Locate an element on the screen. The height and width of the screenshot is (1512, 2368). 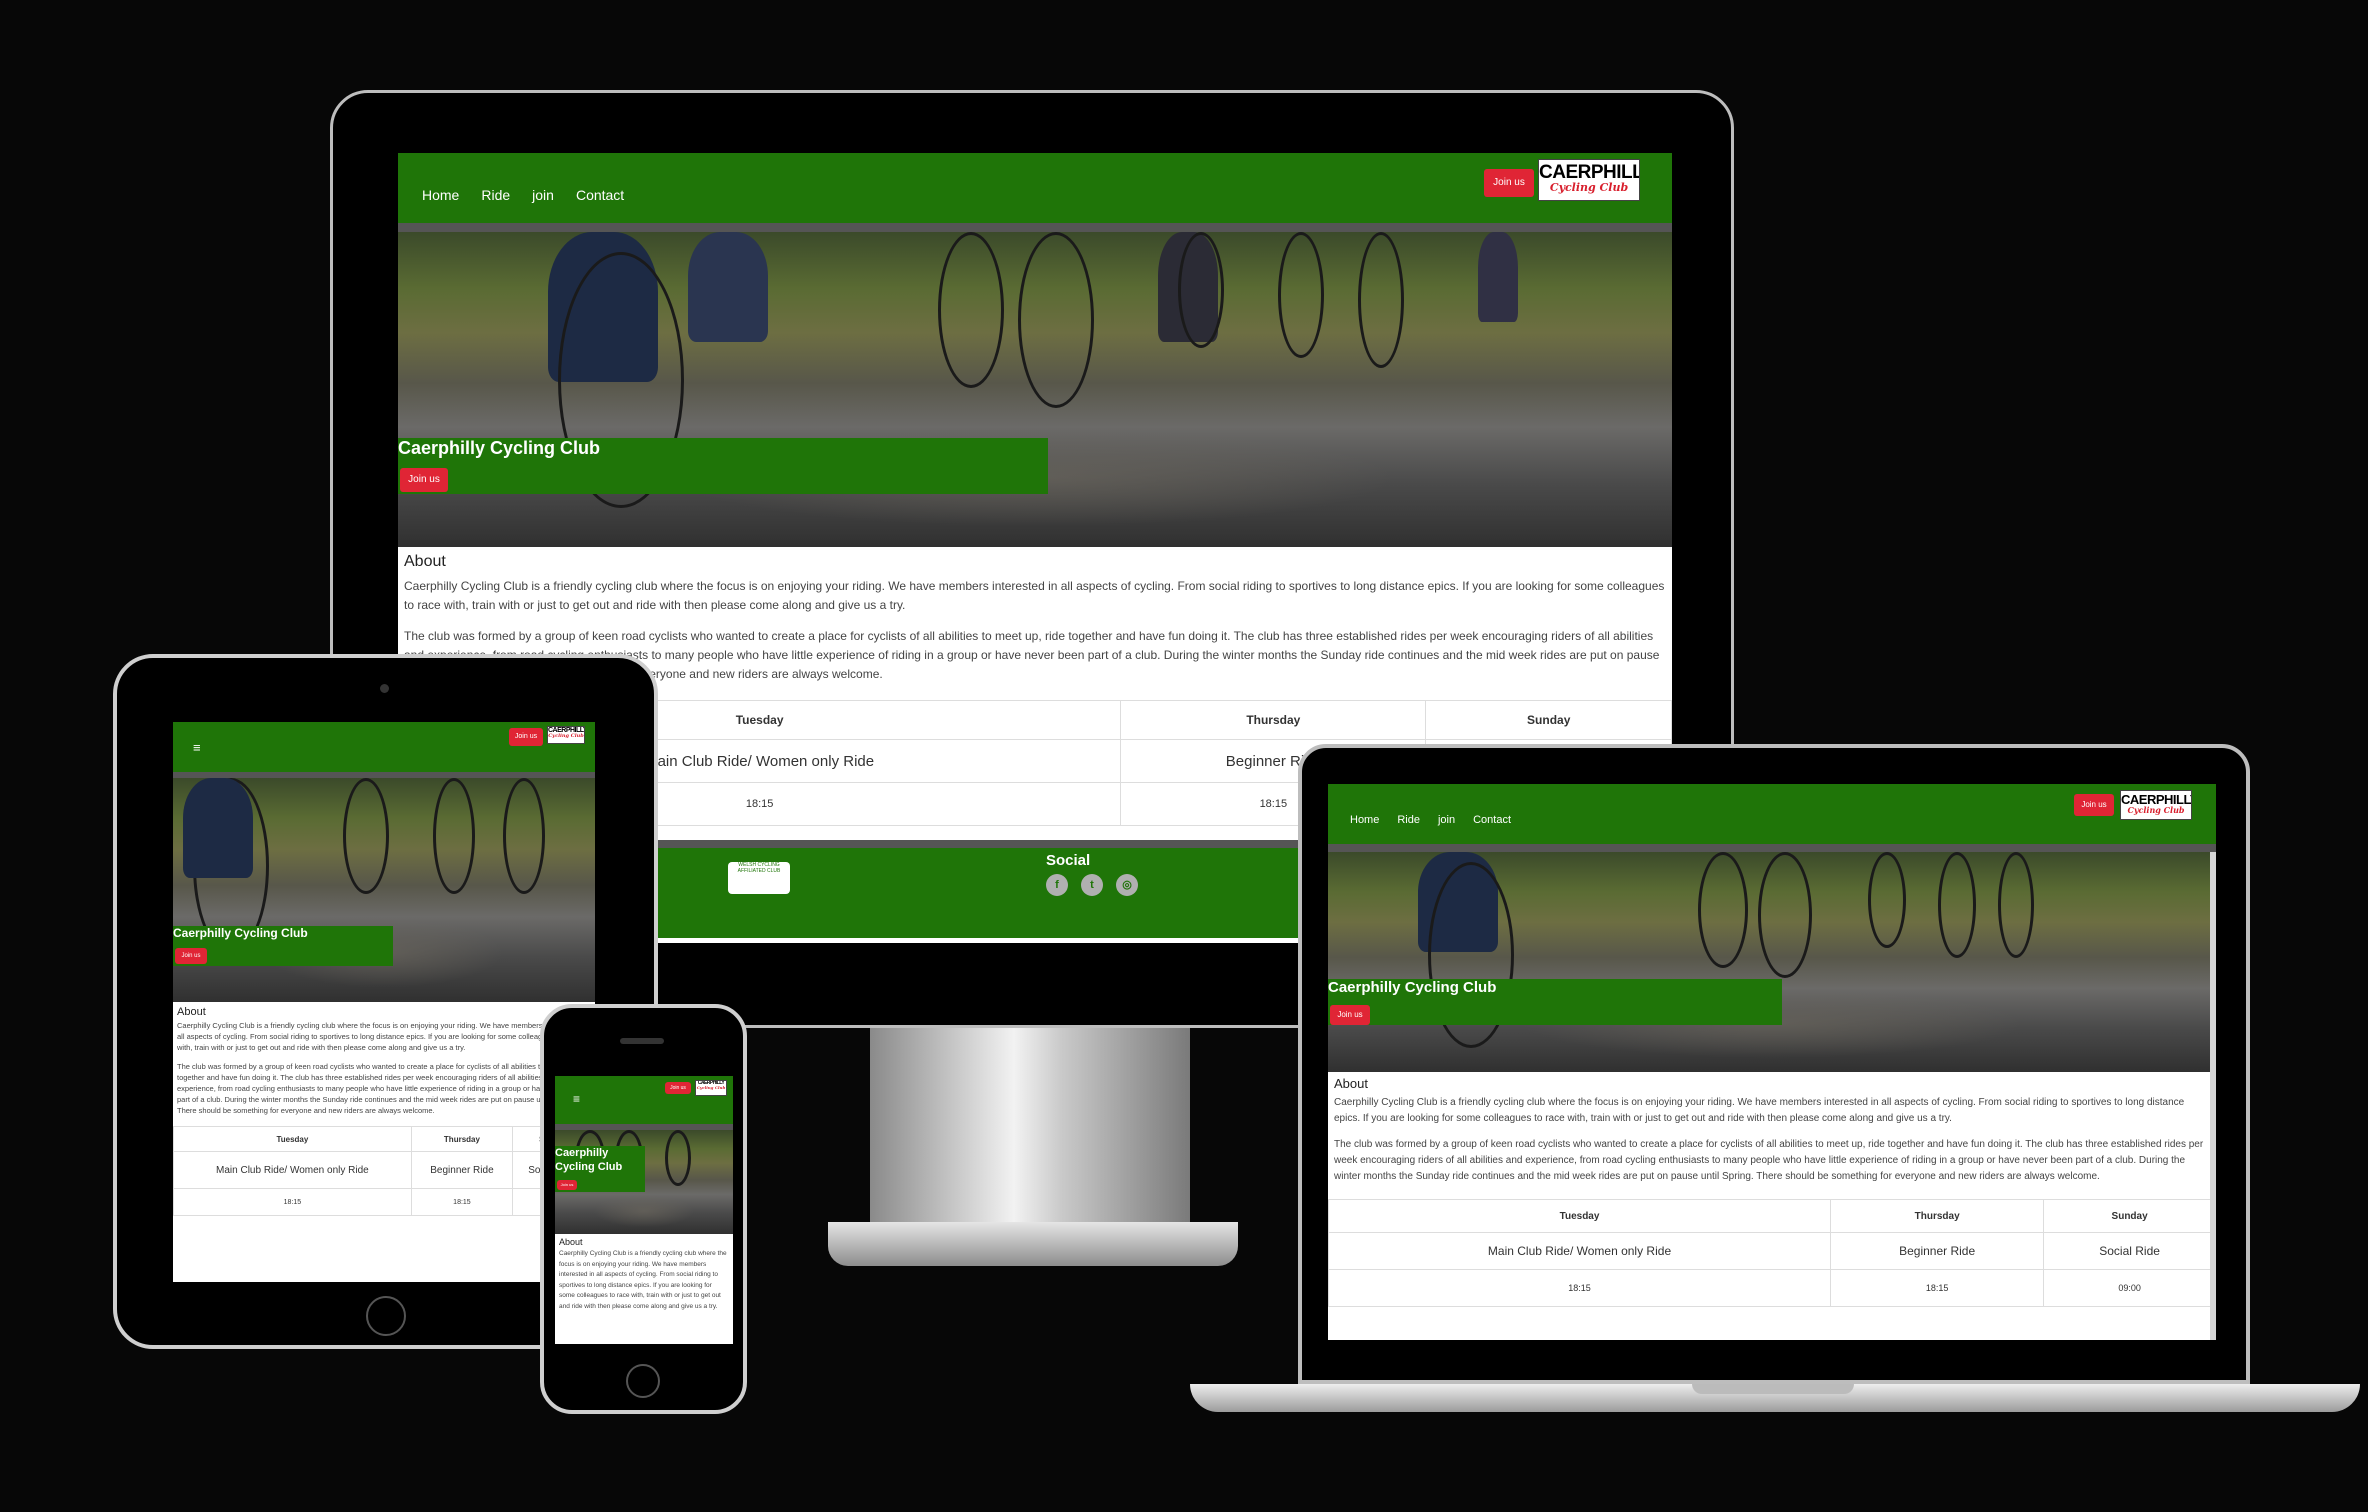
phone-speaker is located at coordinates (642, 1041).